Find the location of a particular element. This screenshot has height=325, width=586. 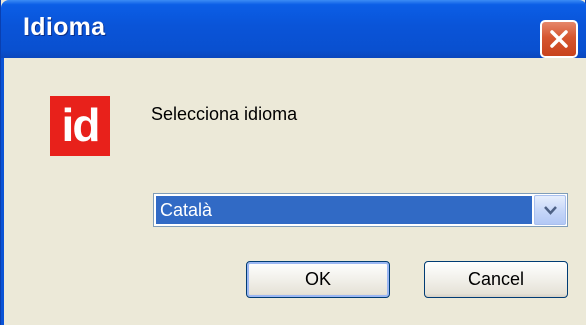

language-select-value: Català is located at coordinates (344, 210).